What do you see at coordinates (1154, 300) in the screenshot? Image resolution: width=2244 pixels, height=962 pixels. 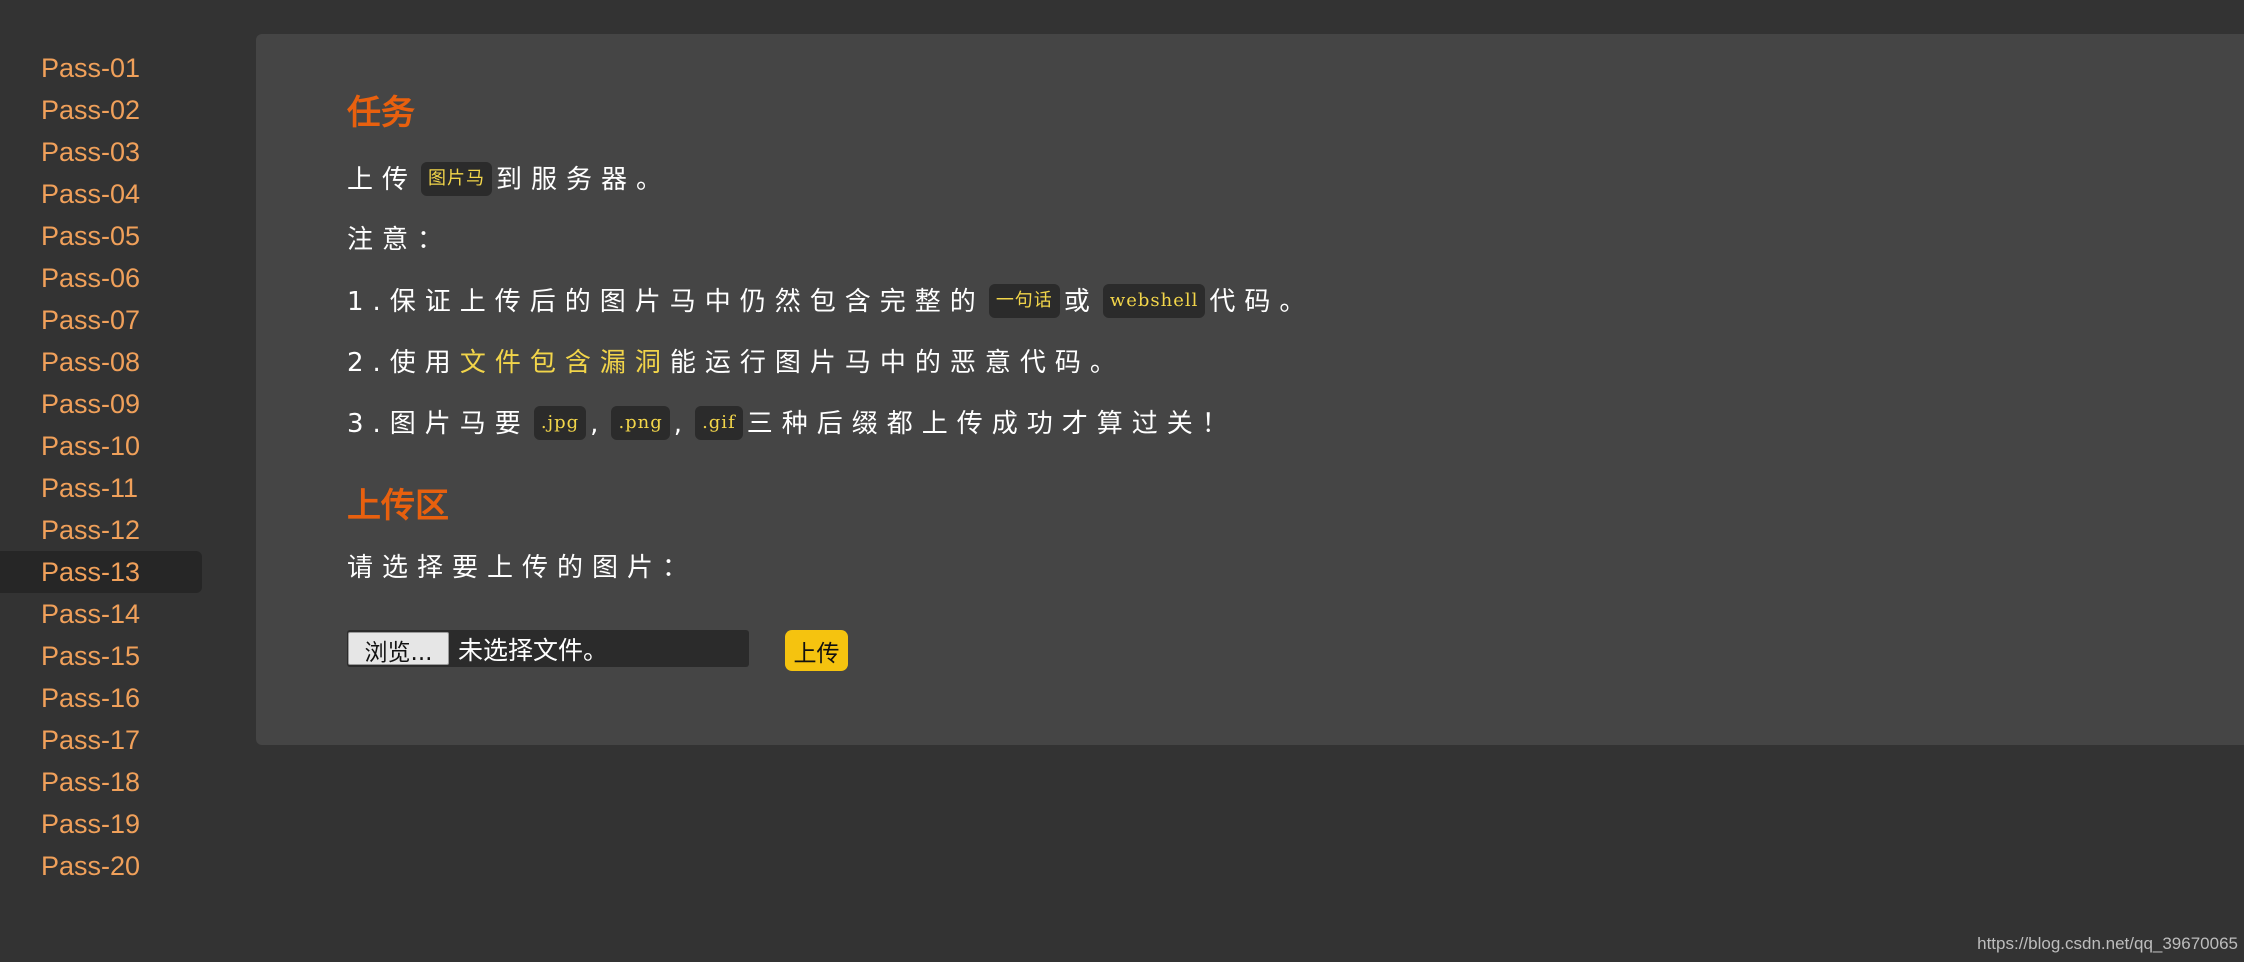 I see `code-tag-webshell: webshell` at bounding box center [1154, 300].